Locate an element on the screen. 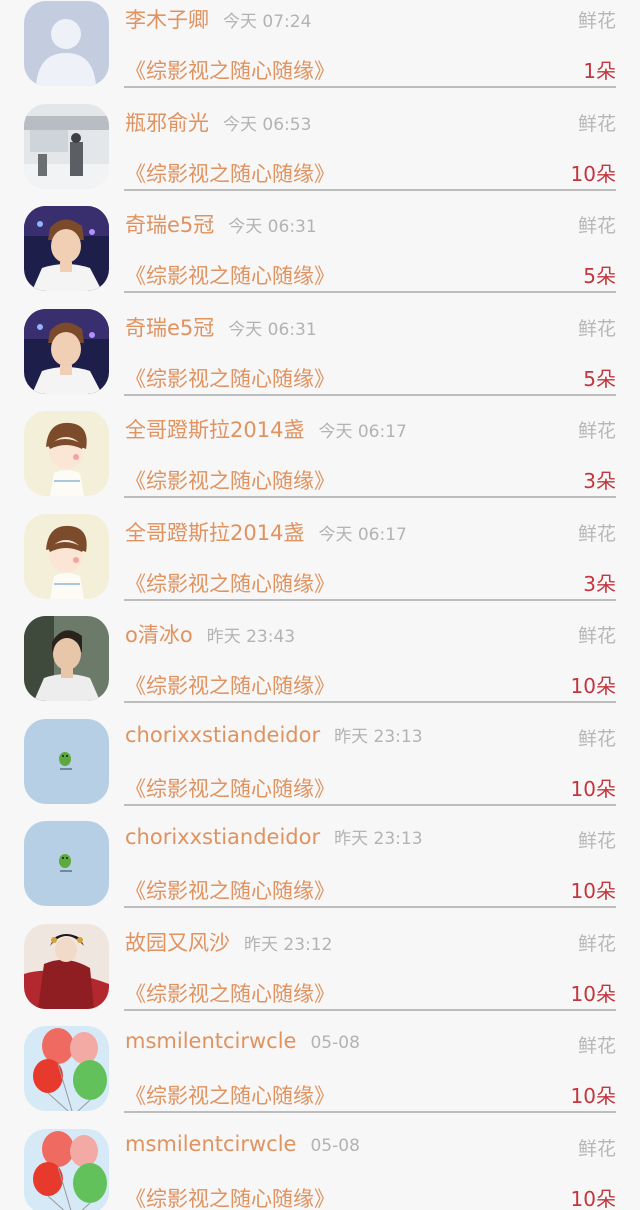  user-name: 故园又风沙 昨天 23:12 is located at coordinates (228, 942).